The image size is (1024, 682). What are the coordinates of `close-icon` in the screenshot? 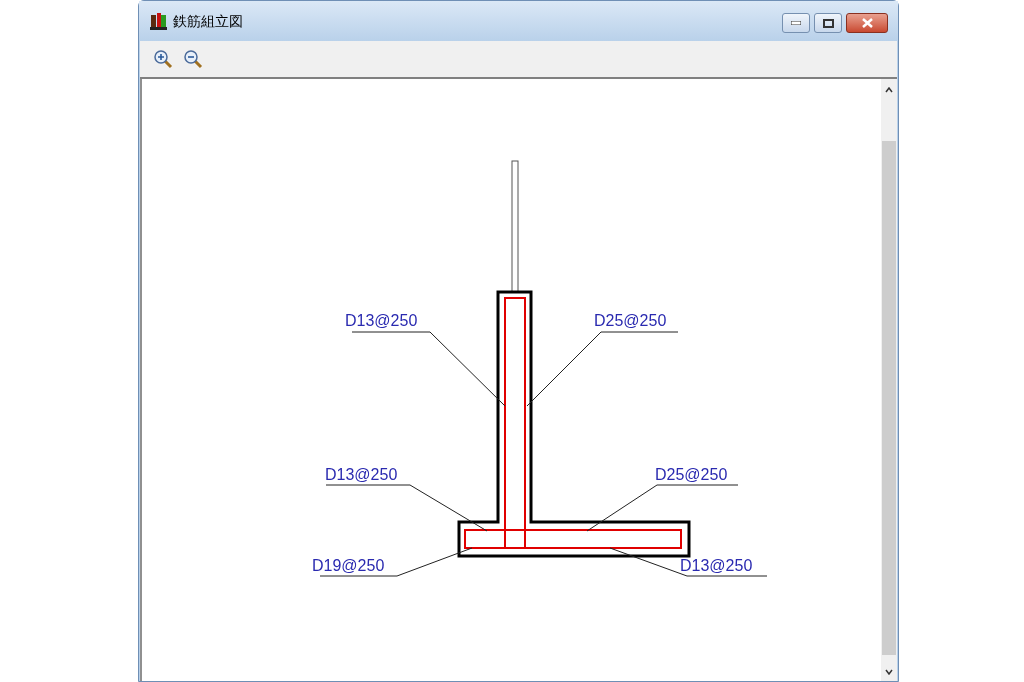 It's located at (867, 23).